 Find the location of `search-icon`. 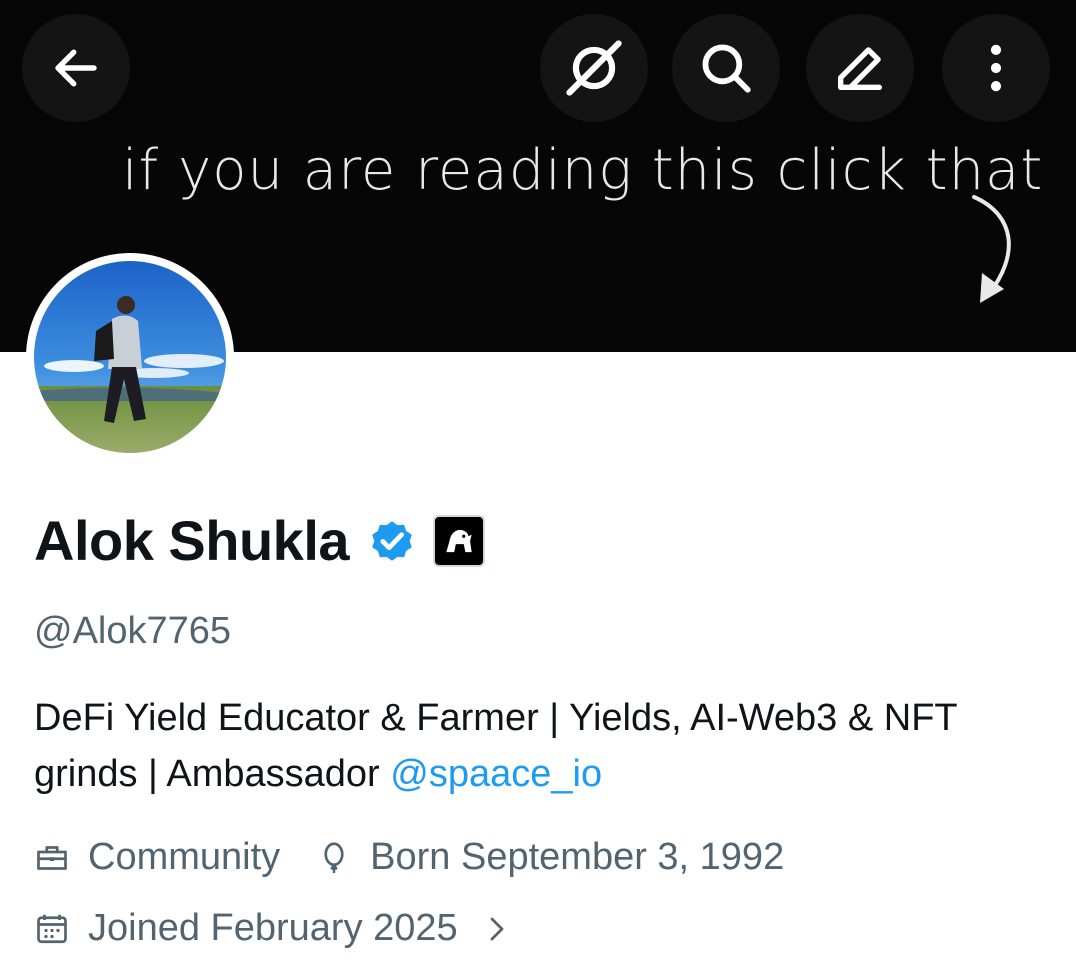

search-icon is located at coordinates (726, 68).